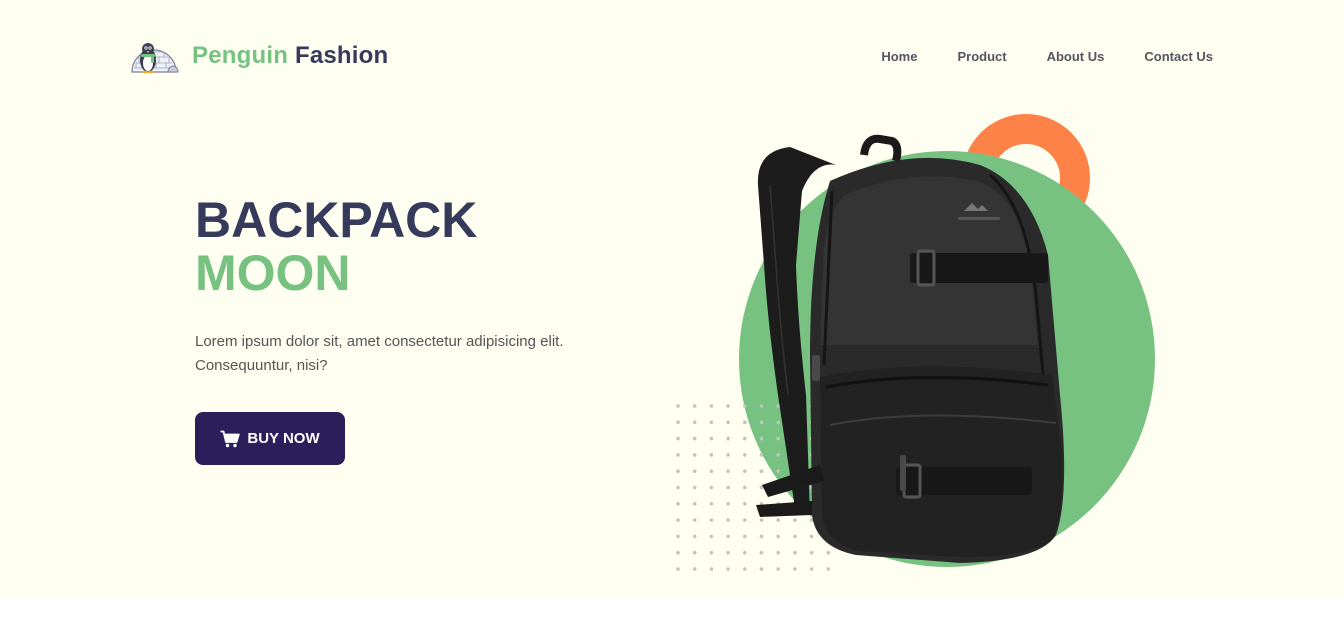 Image resolution: width=1344 pixels, height=624 pixels. What do you see at coordinates (899, 56) in the screenshot?
I see `nav-home: Home` at bounding box center [899, 56].